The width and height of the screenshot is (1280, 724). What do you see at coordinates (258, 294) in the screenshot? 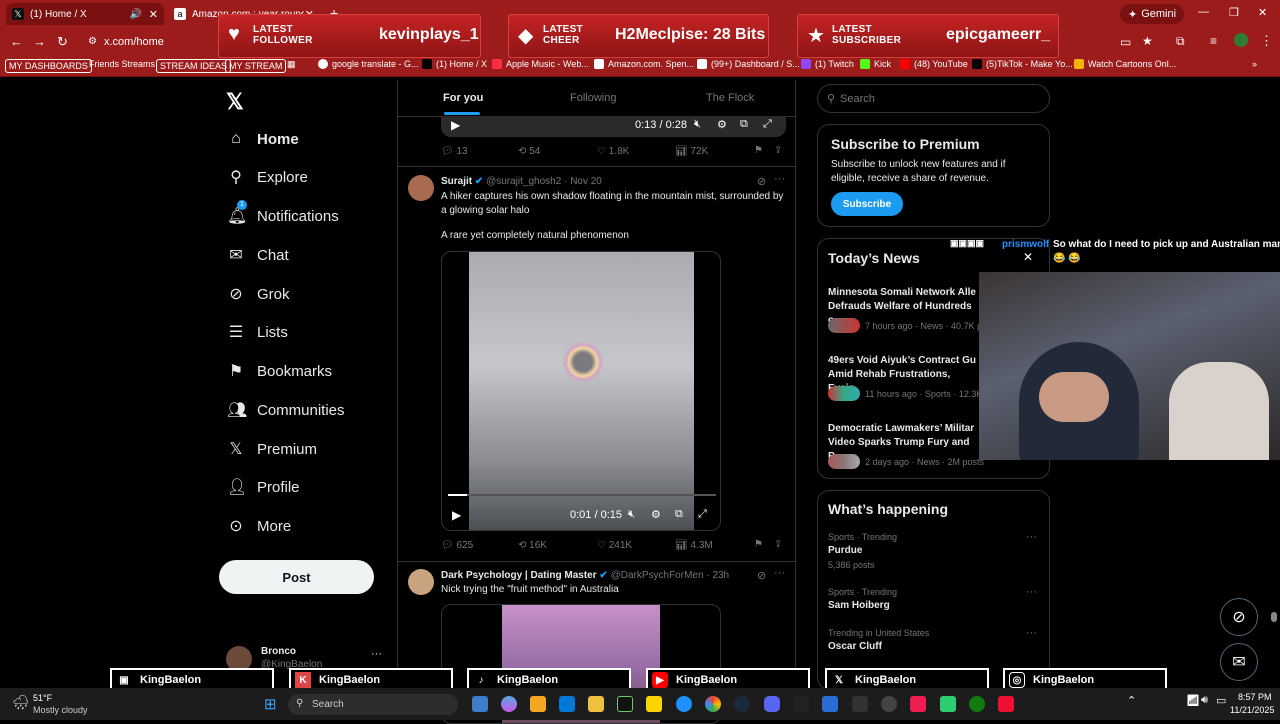
I see `sidebar-item-grok: ⊘ Grok` at bounding box center [258, 294].